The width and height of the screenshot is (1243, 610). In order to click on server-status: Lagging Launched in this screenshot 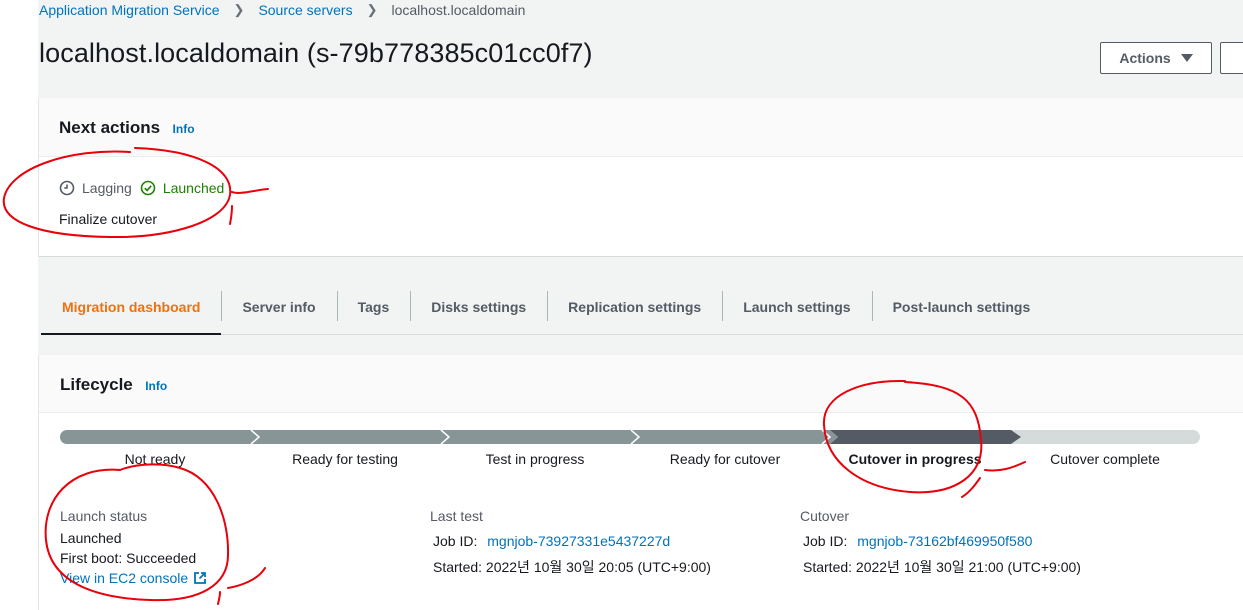, I will do `click(141, 188)`.